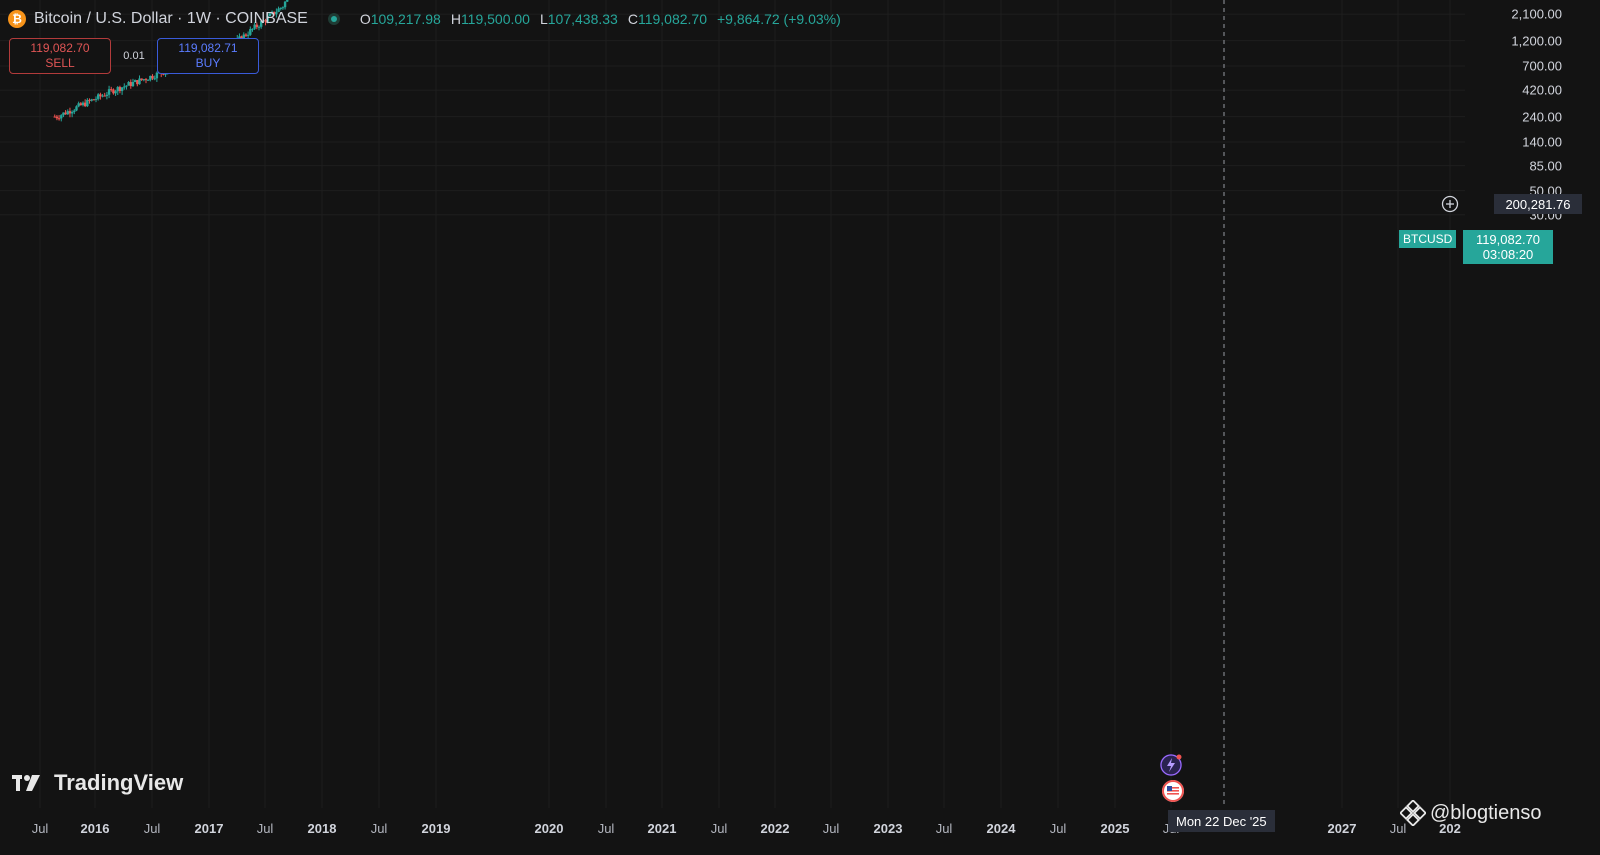  I want to click on price-axis-label: 85.00, so click(1545, 166).